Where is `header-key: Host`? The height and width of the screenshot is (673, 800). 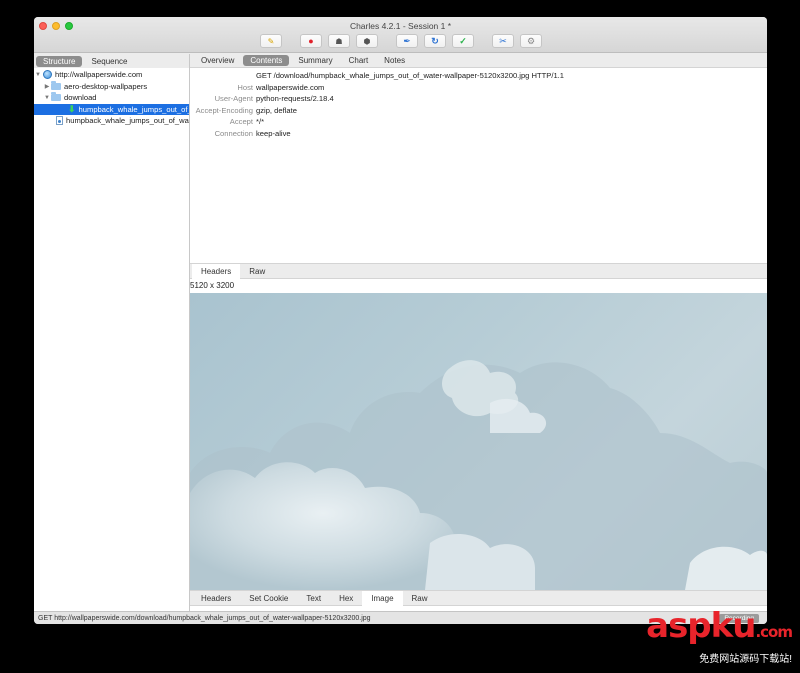
header-key: Host is located at coordinates (245, 87).